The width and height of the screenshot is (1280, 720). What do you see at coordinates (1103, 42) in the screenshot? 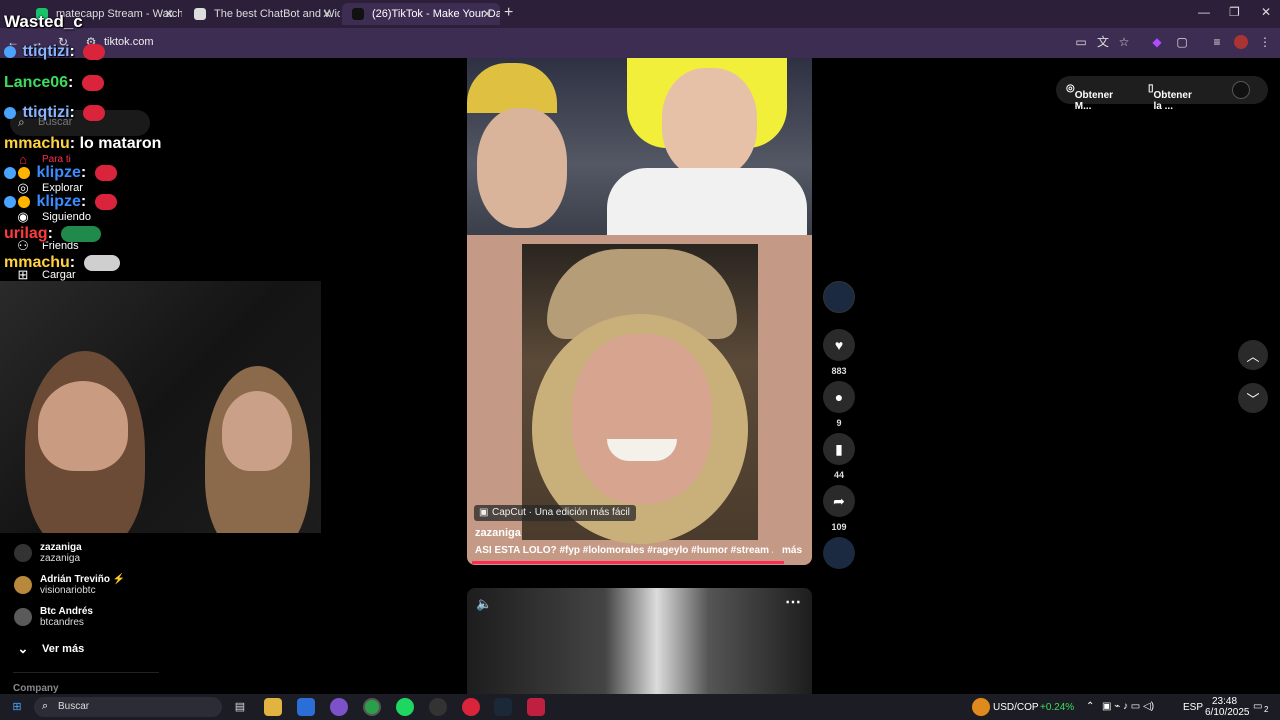
I see `translate-icon: 文` at bounding box center [1103, 42].